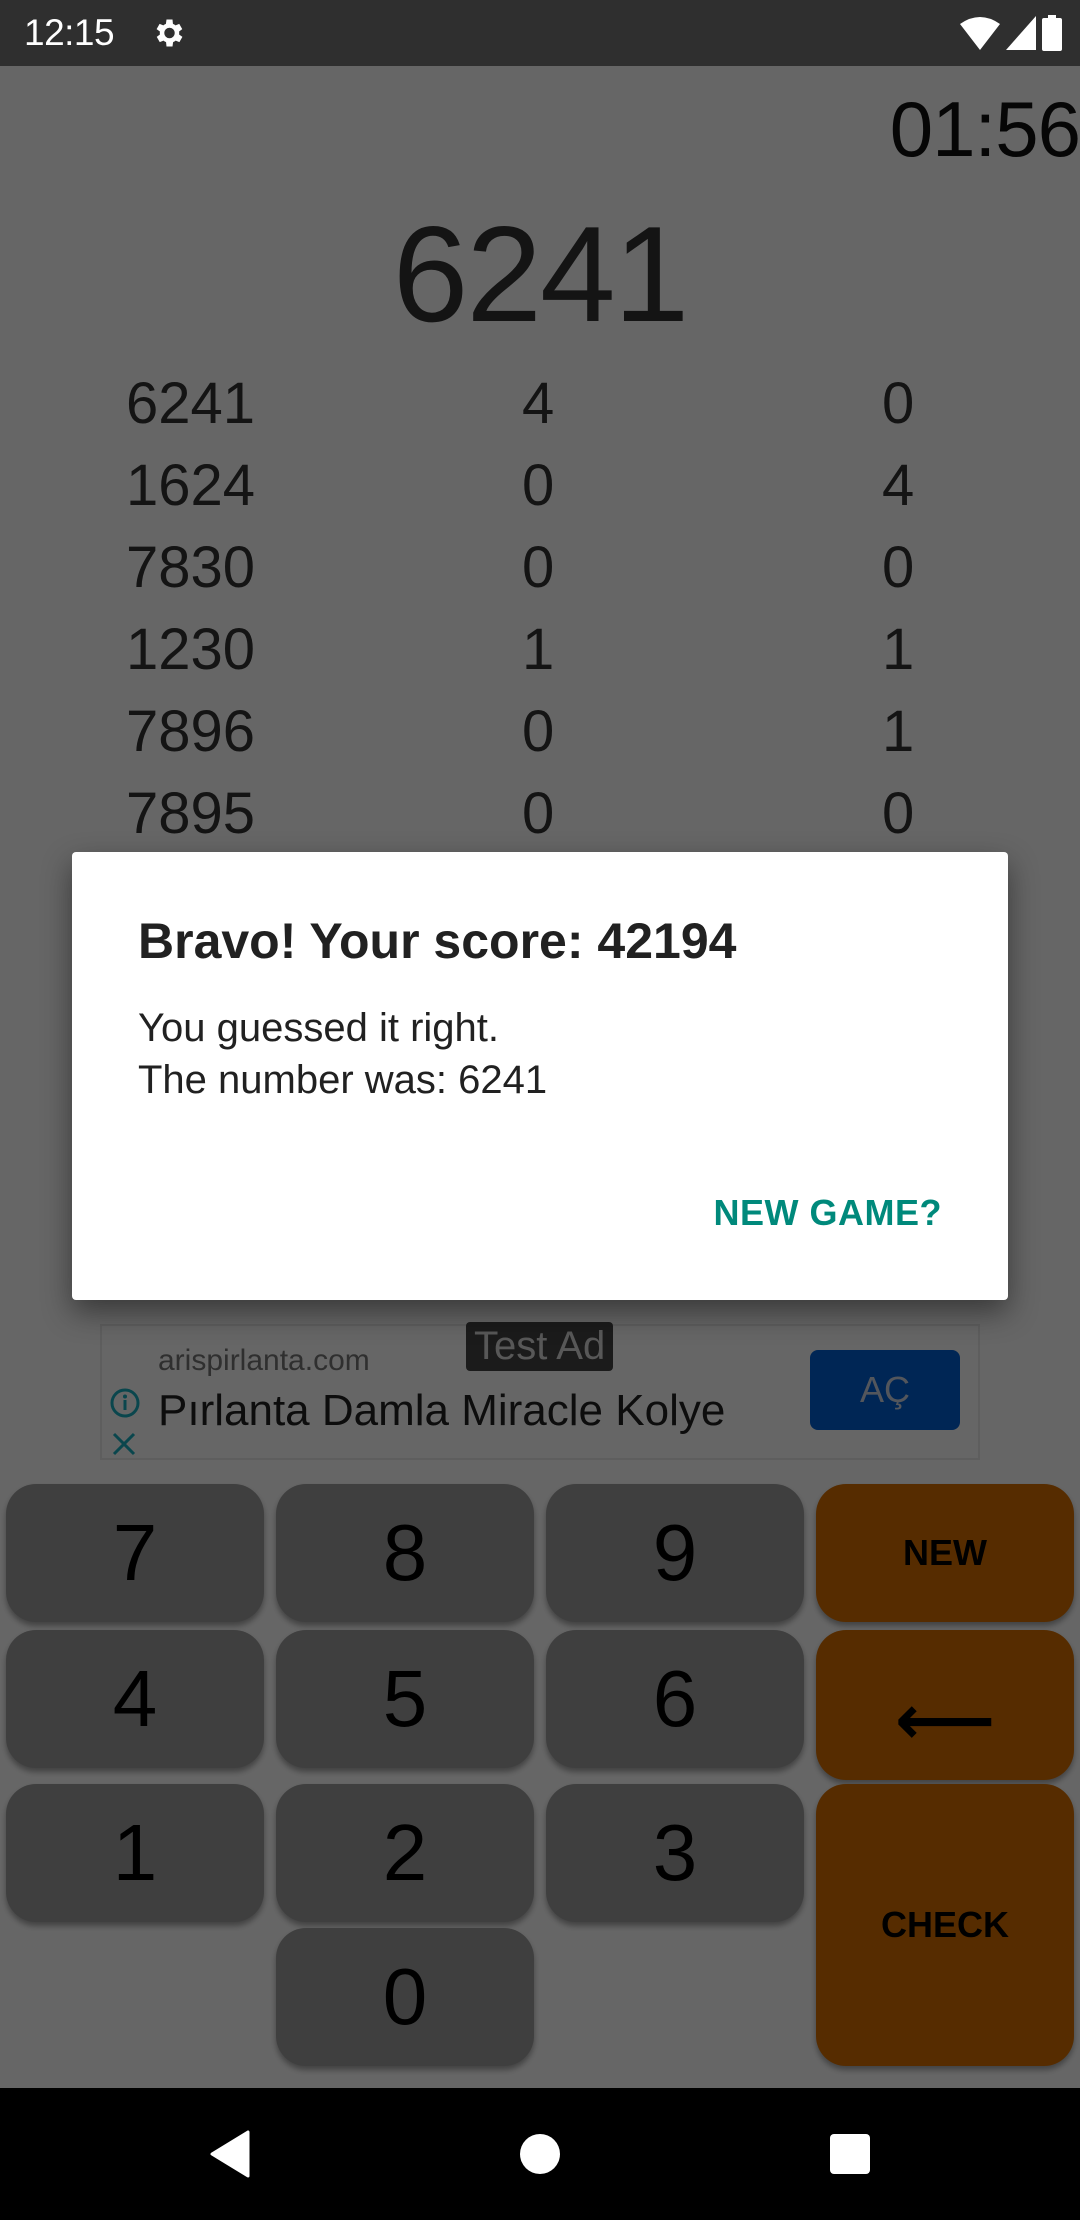 This screenshot has width=1080, height=2220. Describe the element at coordinates (1052, 33) in the screenshot. I see `battery-icon` at that location.